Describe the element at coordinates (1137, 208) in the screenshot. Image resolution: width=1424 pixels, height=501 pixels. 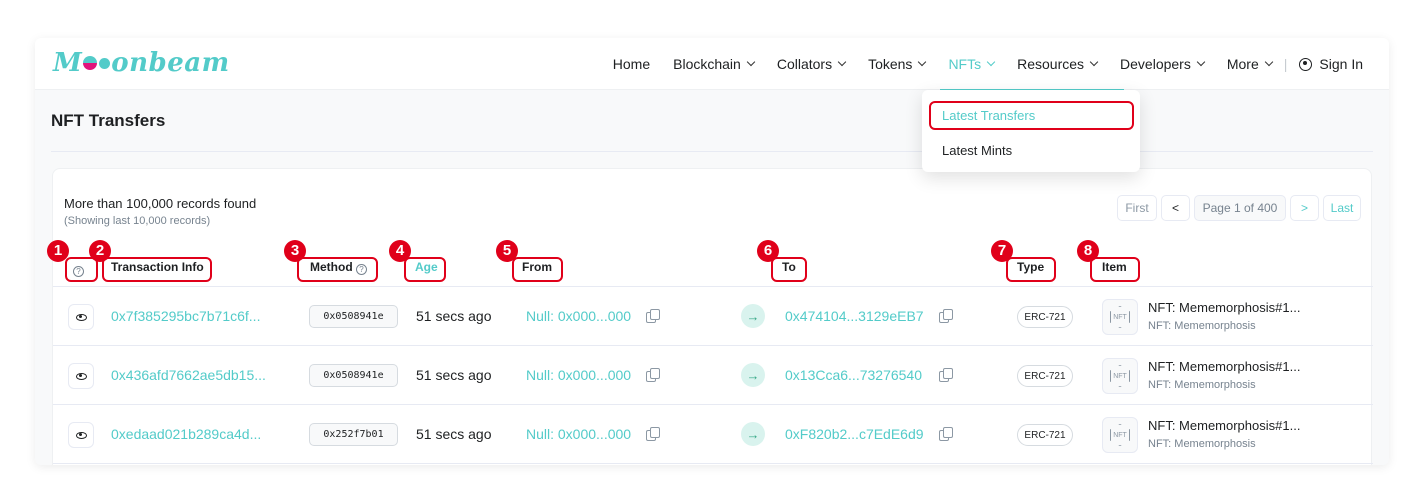
I see `pager-first-button: First` at that location.